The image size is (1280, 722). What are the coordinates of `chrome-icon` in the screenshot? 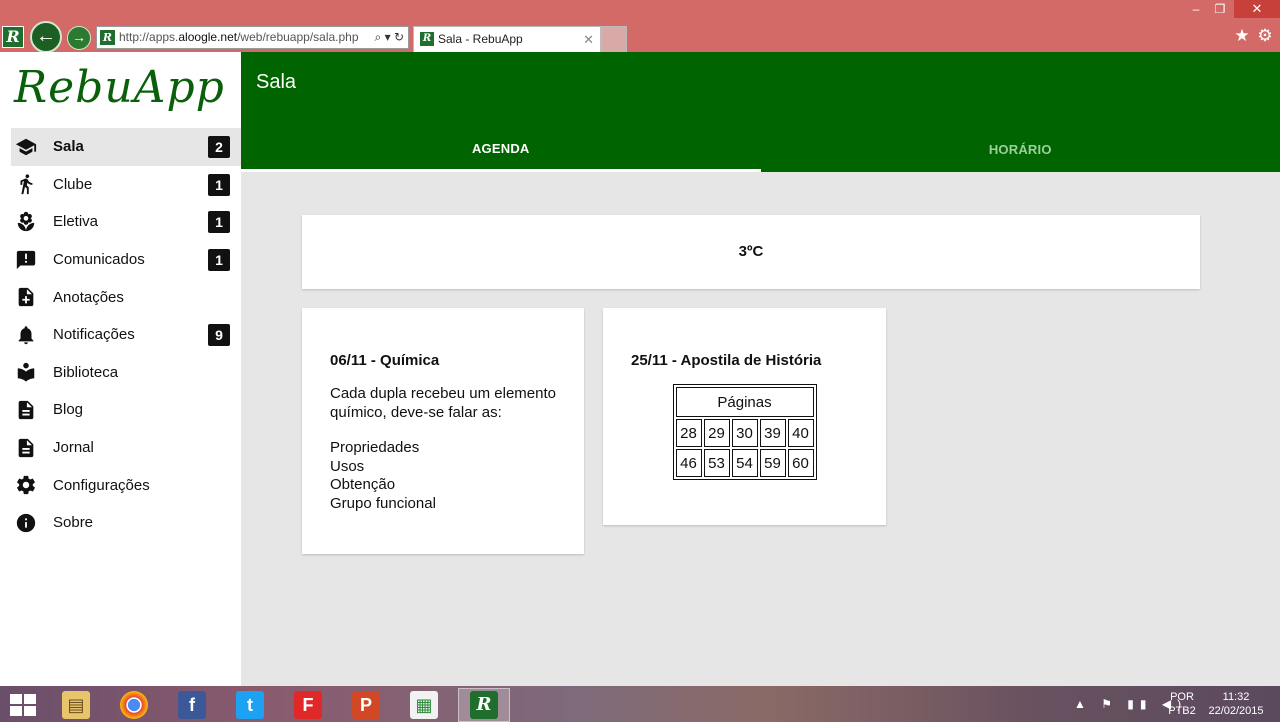 It's located at (134, 705).